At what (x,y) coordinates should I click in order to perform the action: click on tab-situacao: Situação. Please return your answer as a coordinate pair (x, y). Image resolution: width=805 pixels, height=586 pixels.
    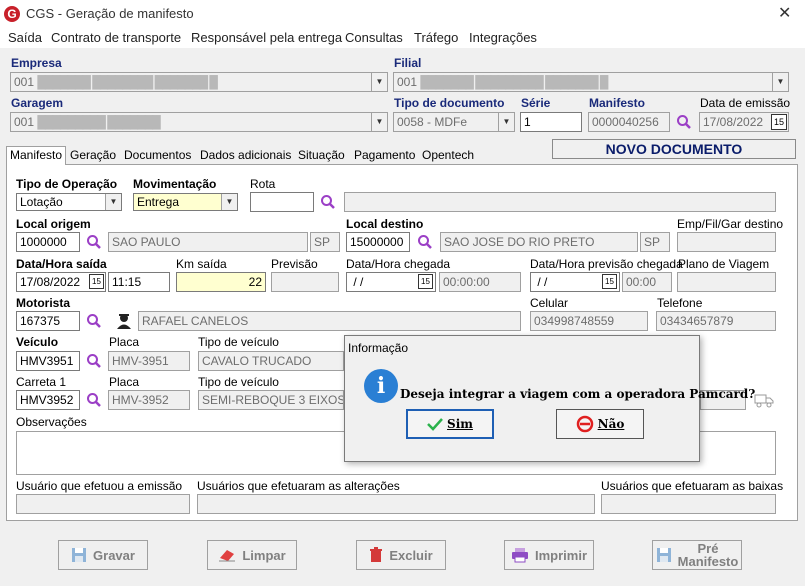
    Looking at the image, I should click on (321, 155).